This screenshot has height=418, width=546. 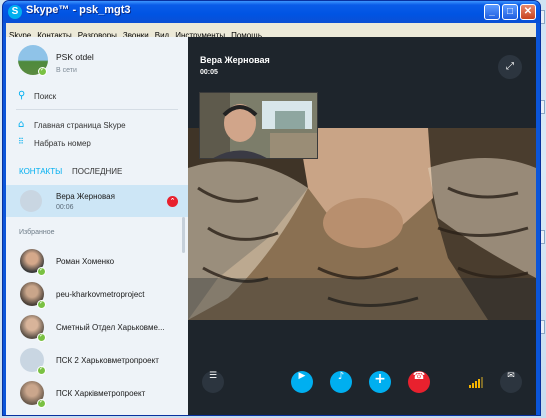 What do you see at coordinates (511, 382) in the screenshot?
I see `chat-icon: ✉` at bounding box center [511, 382].